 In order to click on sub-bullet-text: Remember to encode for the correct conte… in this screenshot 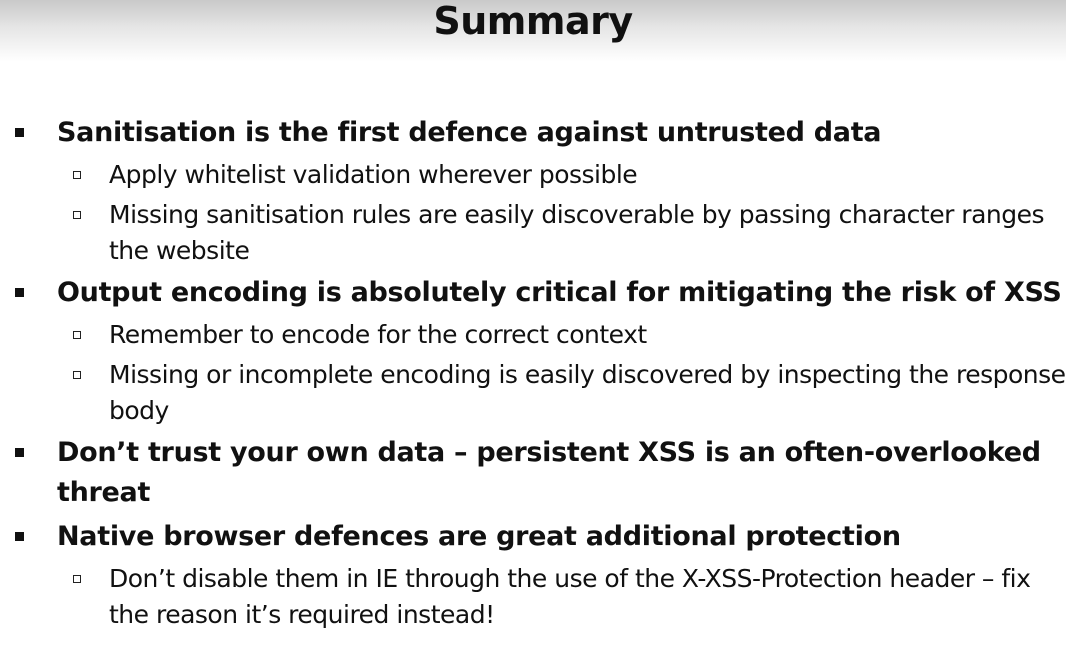, I will do `click(378, 334)`.